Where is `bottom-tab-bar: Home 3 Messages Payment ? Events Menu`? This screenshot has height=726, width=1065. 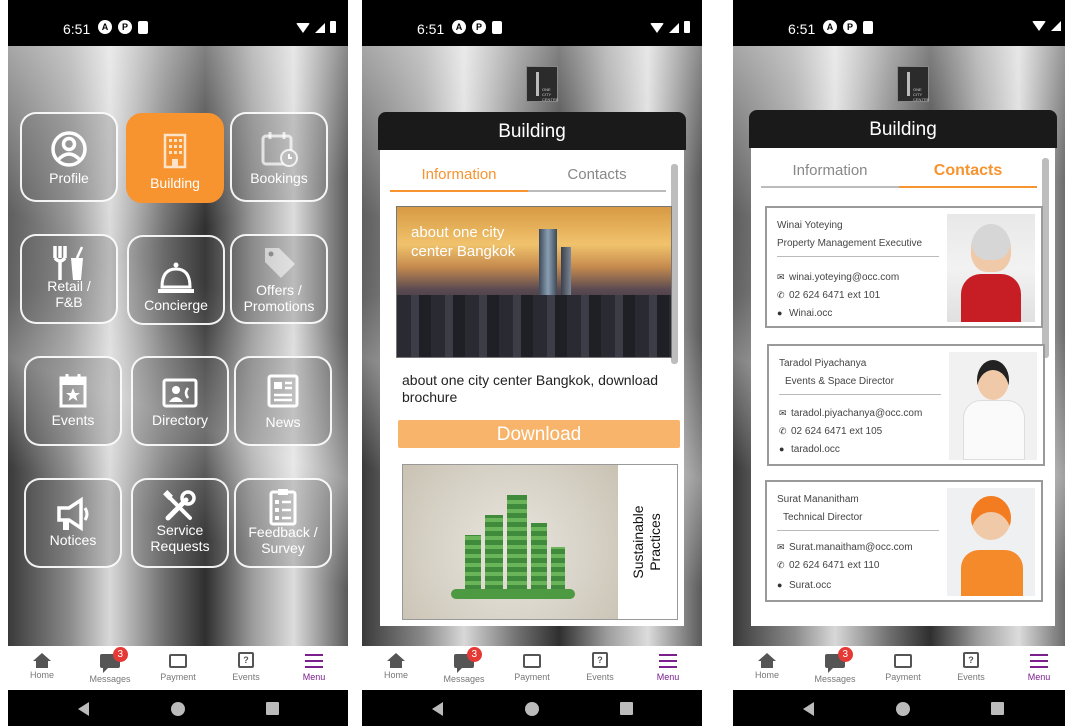 bottom-tab-bar: Home 3 Messages Payment ? Events Menu is located at coordinates (178, 668).